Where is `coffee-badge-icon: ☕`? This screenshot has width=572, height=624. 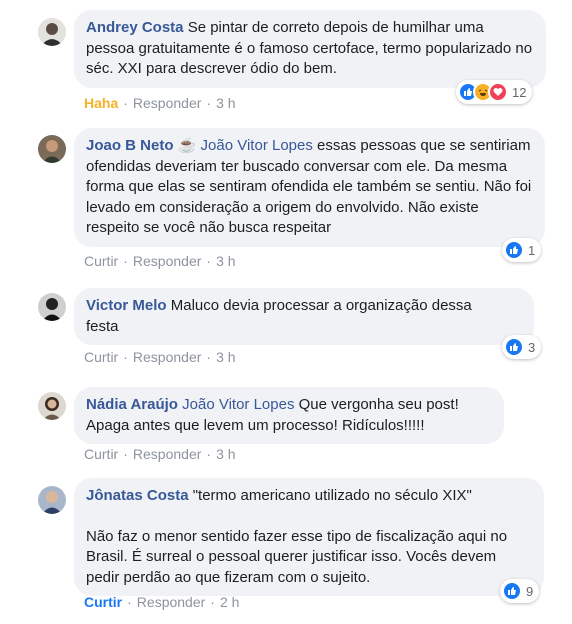 coffee-badge-icon: ☕ is located at coordinates (187, 145).